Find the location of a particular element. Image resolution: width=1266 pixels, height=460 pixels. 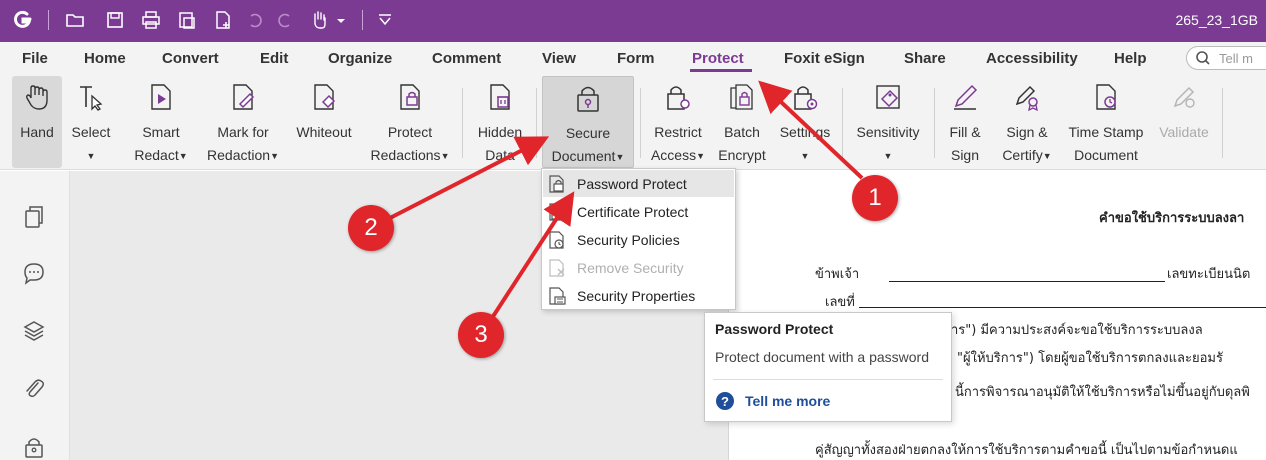

document-text: เลขทะเบียนนิต is located at coordinates (1209, 274).